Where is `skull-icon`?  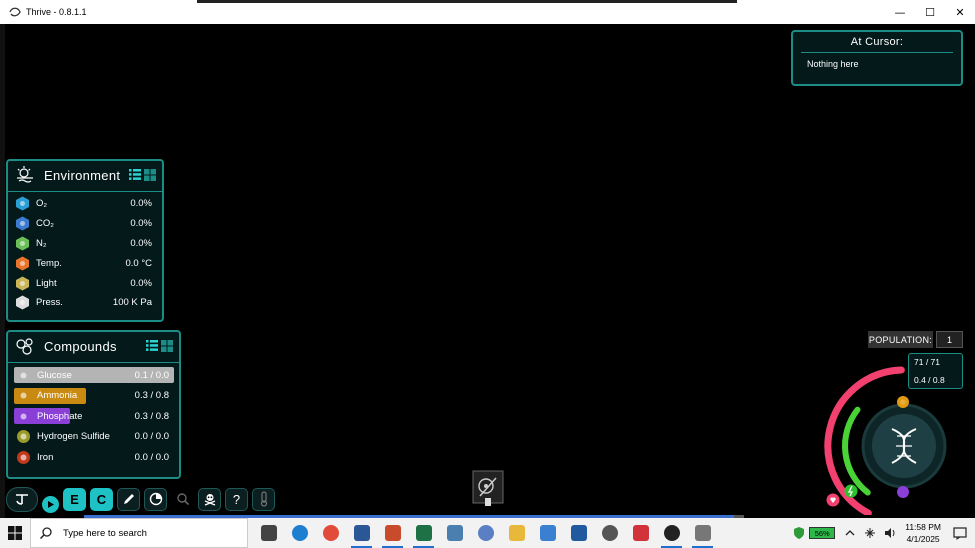 skull-icon is located at coordinates (209, 500).